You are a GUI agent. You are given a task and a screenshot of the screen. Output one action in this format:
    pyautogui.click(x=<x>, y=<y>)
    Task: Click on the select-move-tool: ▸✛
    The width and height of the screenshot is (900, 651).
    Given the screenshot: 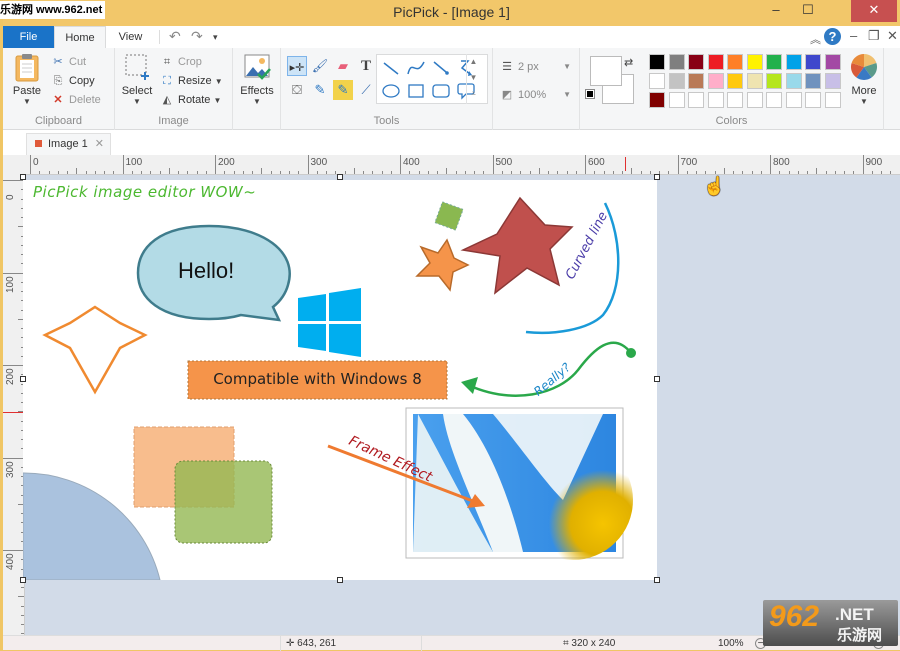 What is the action you would take?
    pyautogui.click(x=297, y=66)
    